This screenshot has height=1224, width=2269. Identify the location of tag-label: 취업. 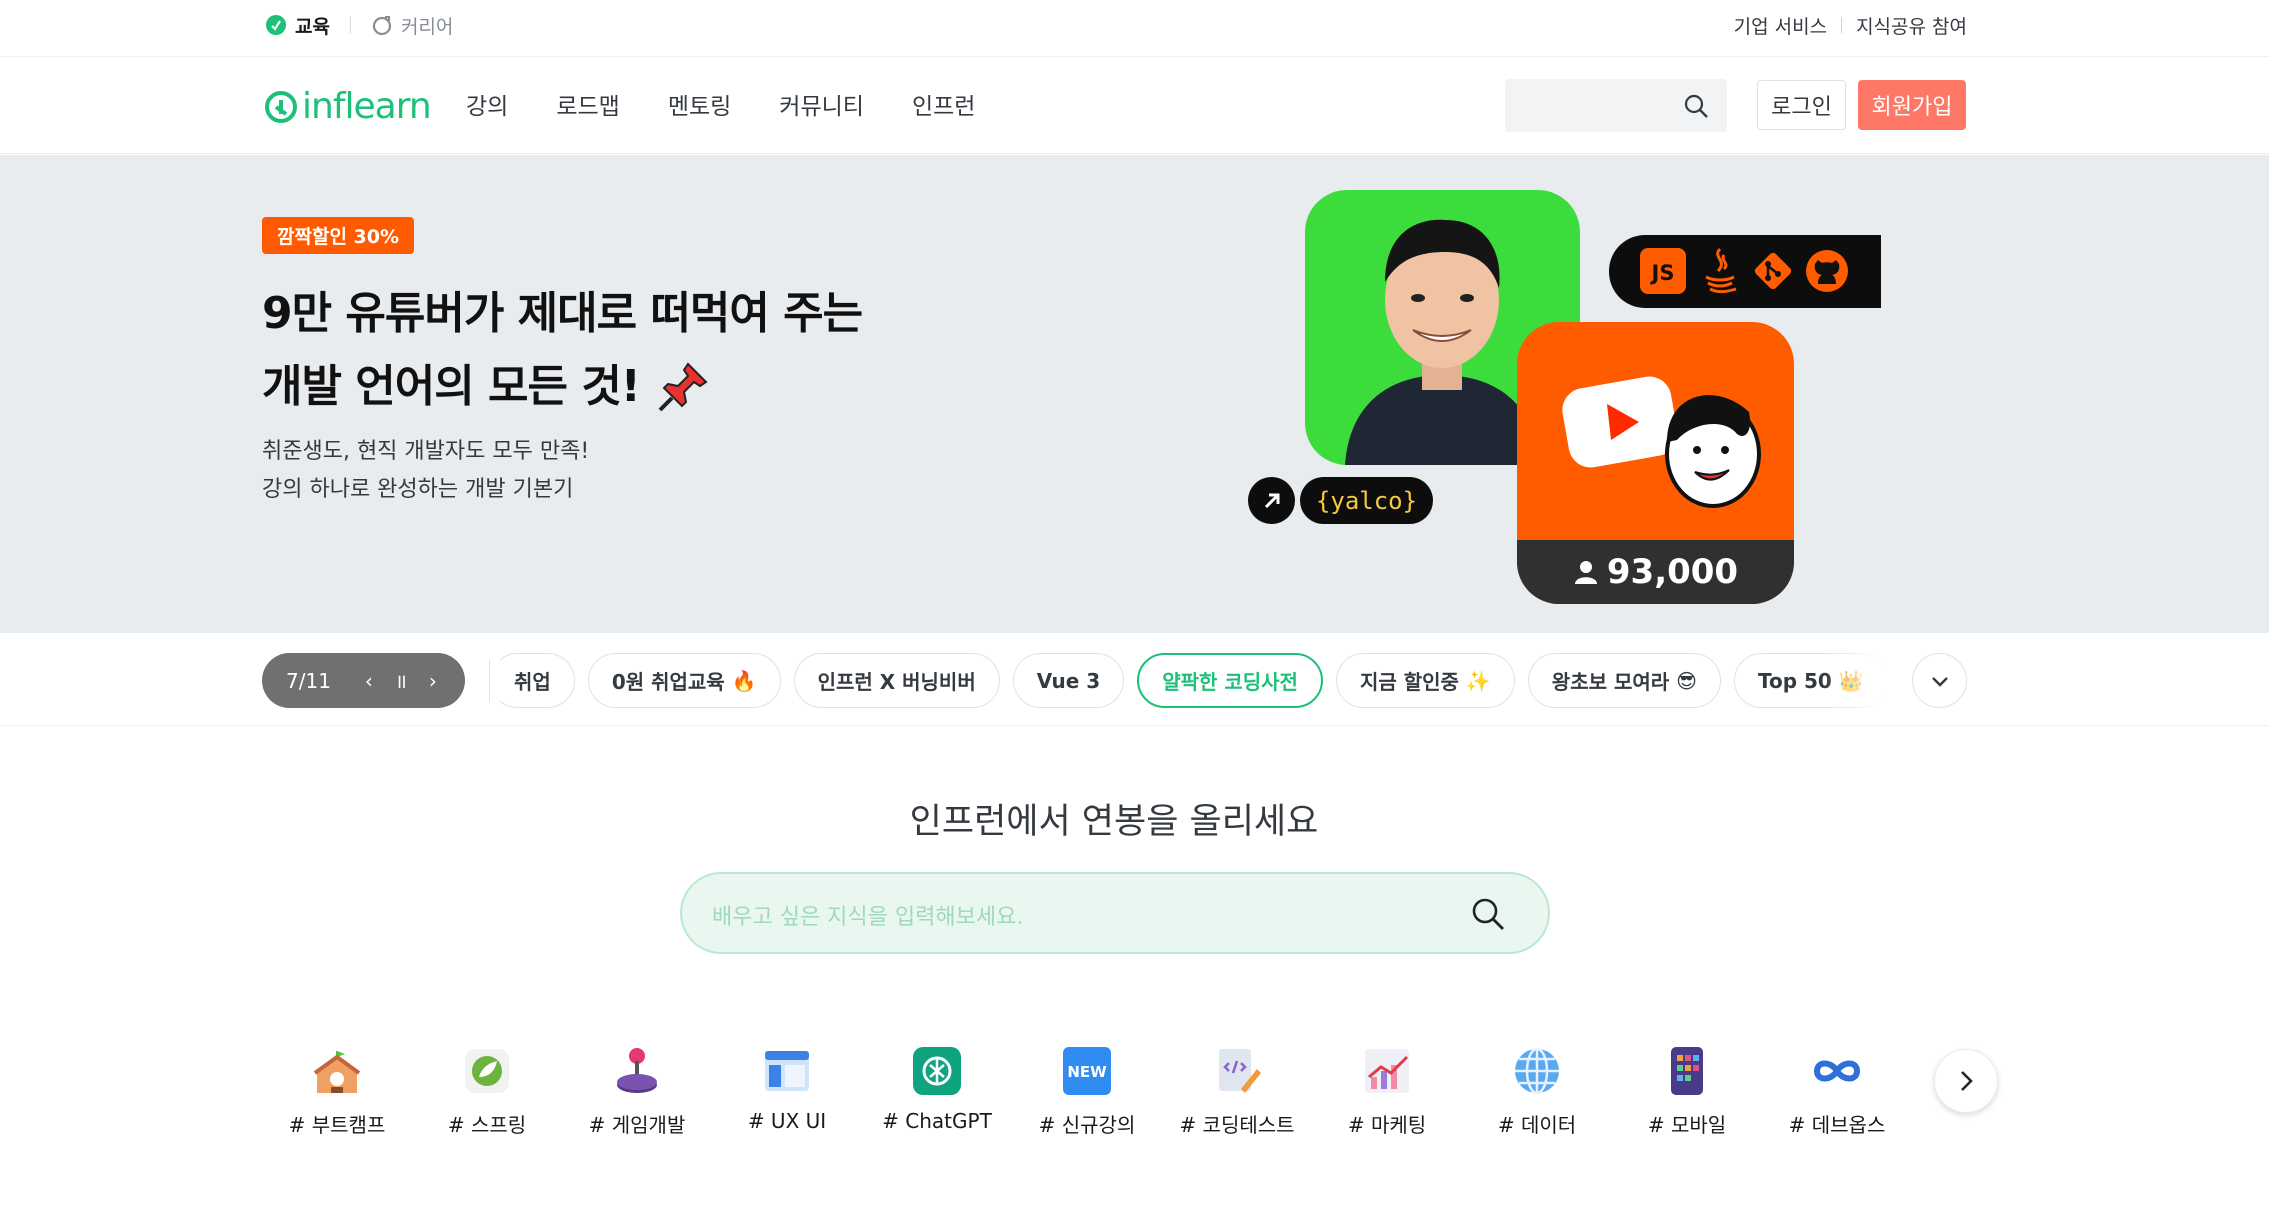
(532, 682).